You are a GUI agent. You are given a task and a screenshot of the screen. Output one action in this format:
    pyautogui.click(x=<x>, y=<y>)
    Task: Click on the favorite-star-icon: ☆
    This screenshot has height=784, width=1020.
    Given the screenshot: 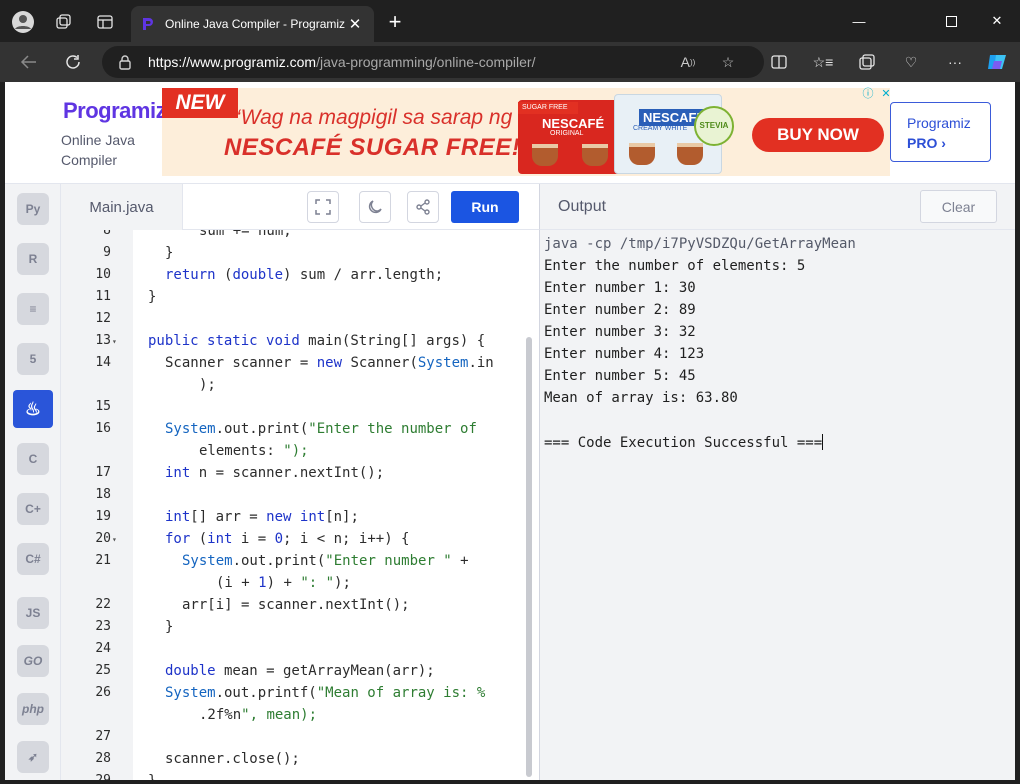 What is the action you would take?
    pyautogui.click(x=728, y=62)
    